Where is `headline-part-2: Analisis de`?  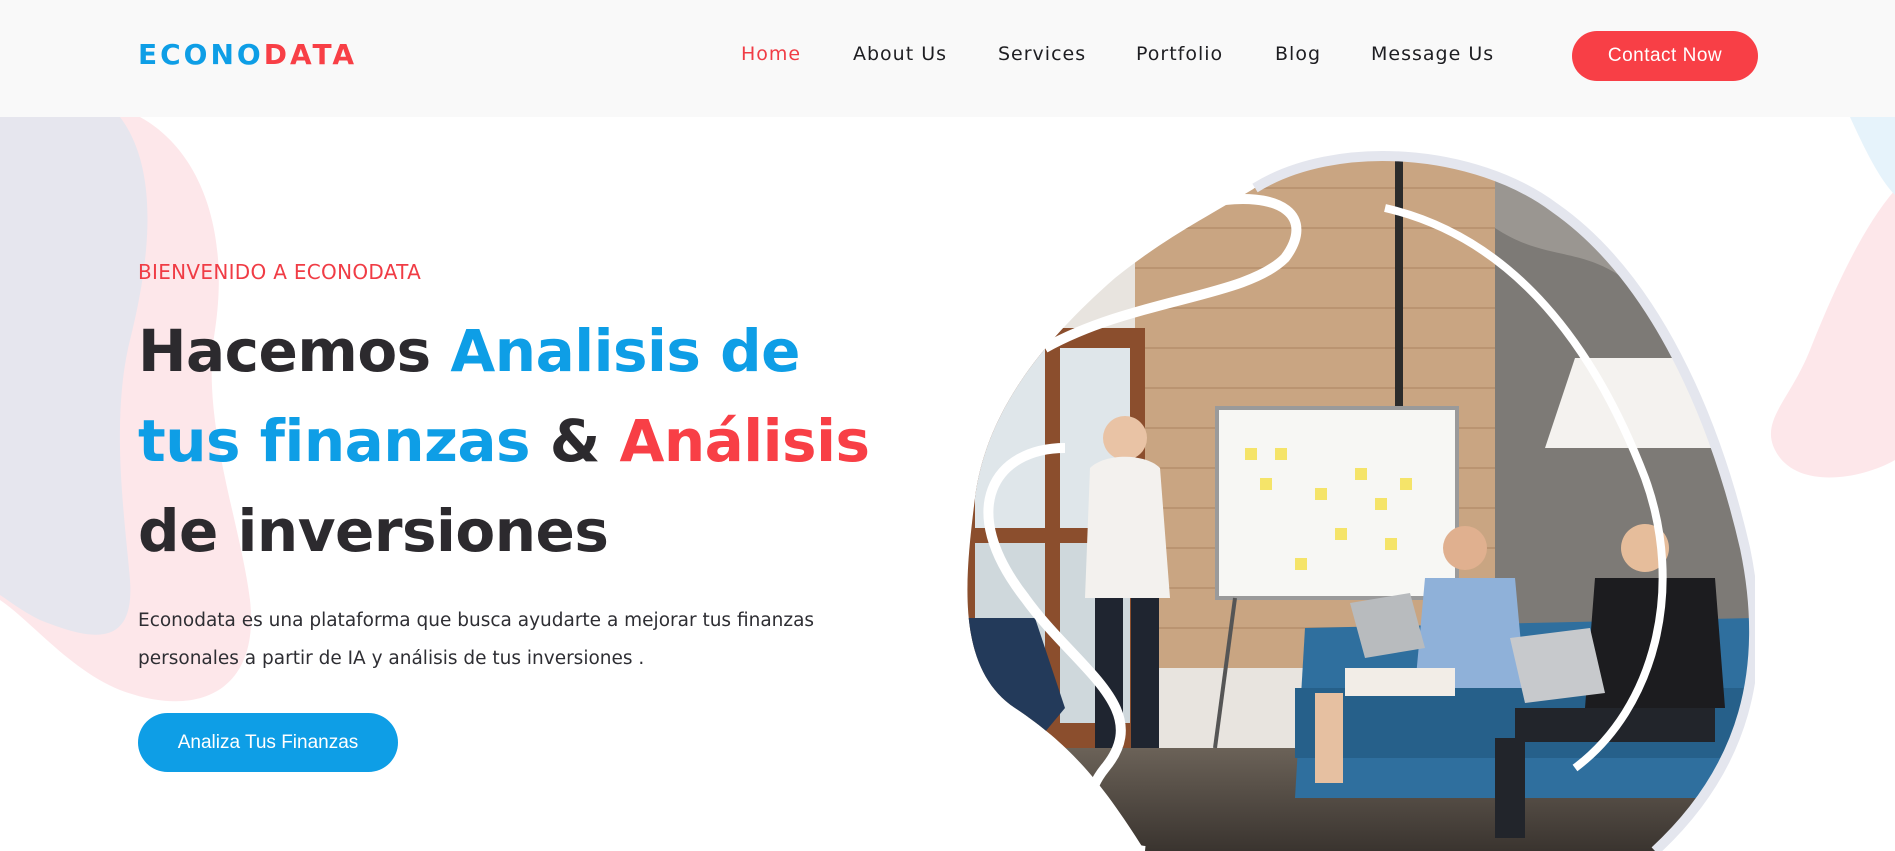
headline-part-2: Analisis de is located at coordinates (625, 351).